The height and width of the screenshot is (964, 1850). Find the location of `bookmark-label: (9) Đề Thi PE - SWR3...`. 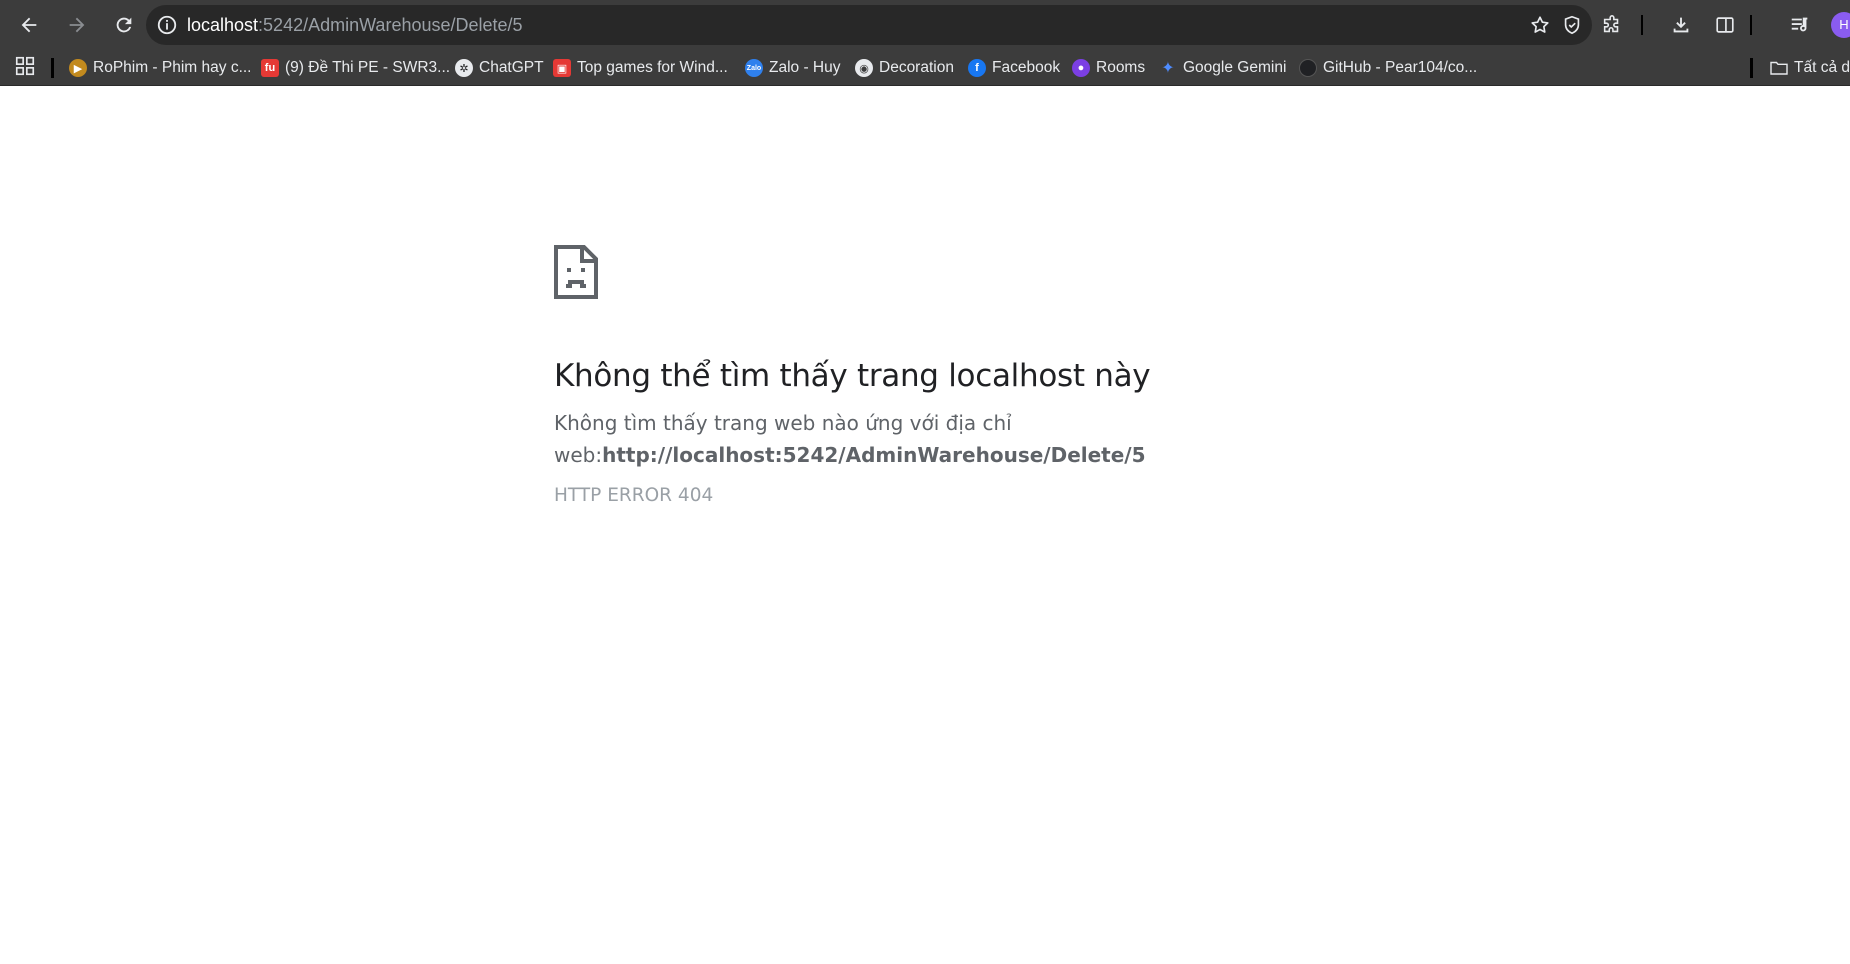

bookmark-label: (9) Đề Thi PE - SWR3... is located at coordinates (368, 67).